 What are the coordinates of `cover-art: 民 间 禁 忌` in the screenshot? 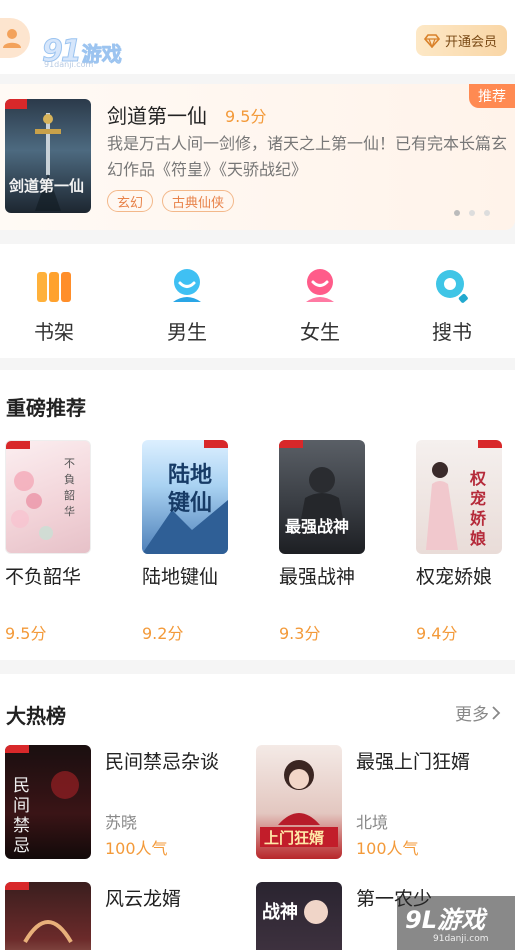 It's located at (42, 800).